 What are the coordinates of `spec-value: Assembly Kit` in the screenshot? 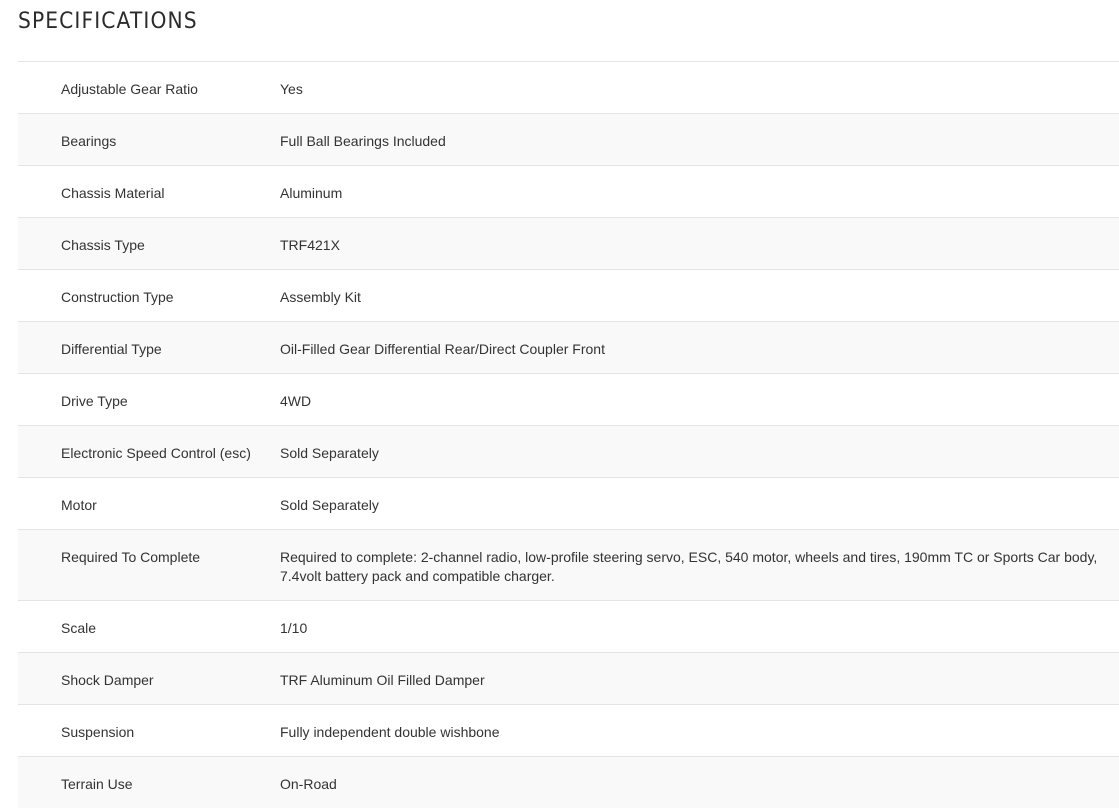 It's located at (320, 297).